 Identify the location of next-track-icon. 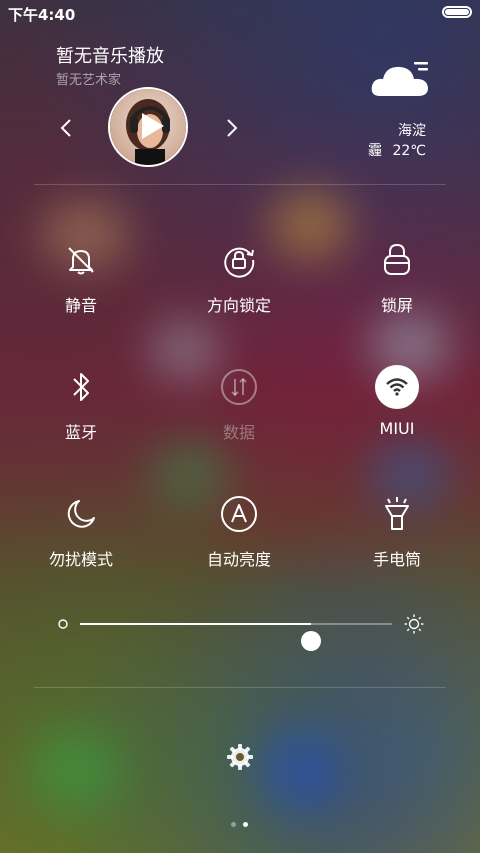
(232, 128).